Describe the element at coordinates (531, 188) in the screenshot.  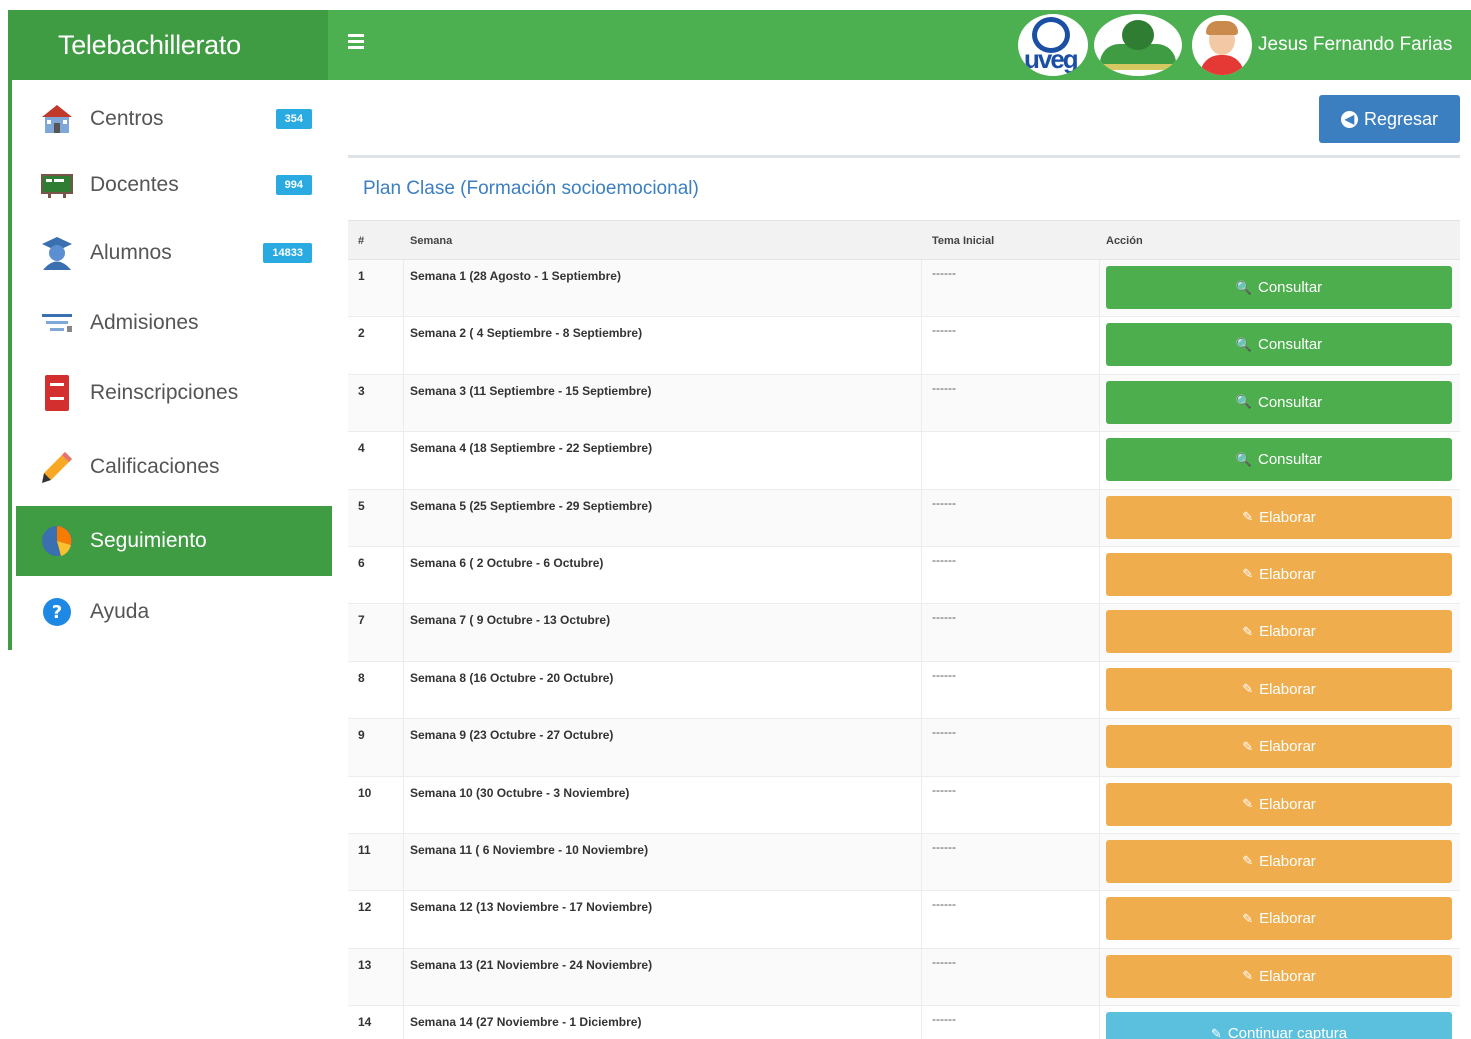
I see `panel-title: Plan Clase (Formación socioemocional)` at that location.